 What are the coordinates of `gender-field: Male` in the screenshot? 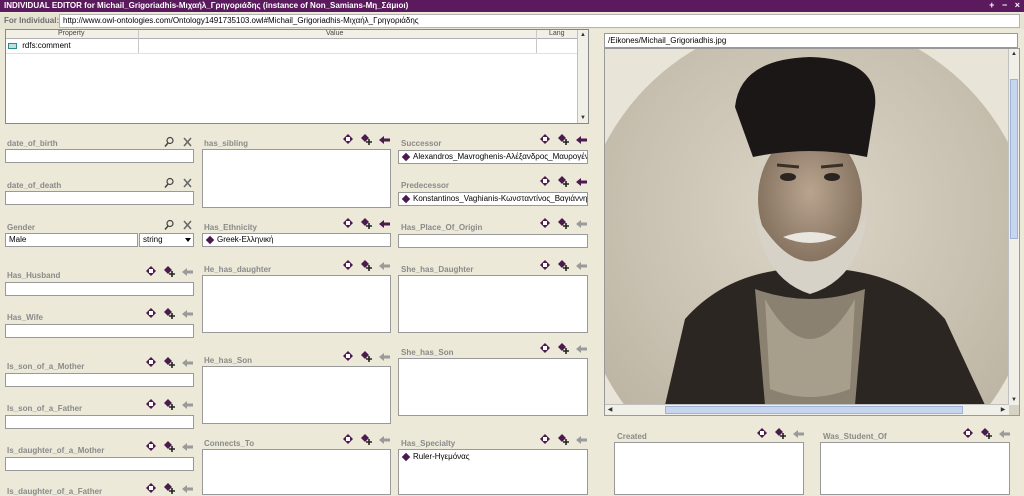 It's located at (71, 240).